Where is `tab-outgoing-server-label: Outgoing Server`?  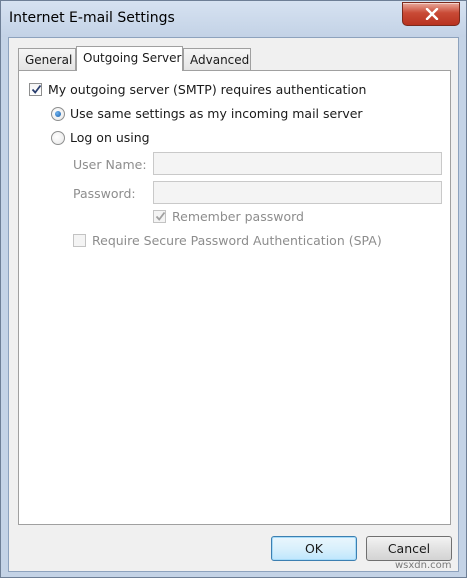 tab-outgoing-server-label: Outgoing Server is located at coordinates (132, 58).